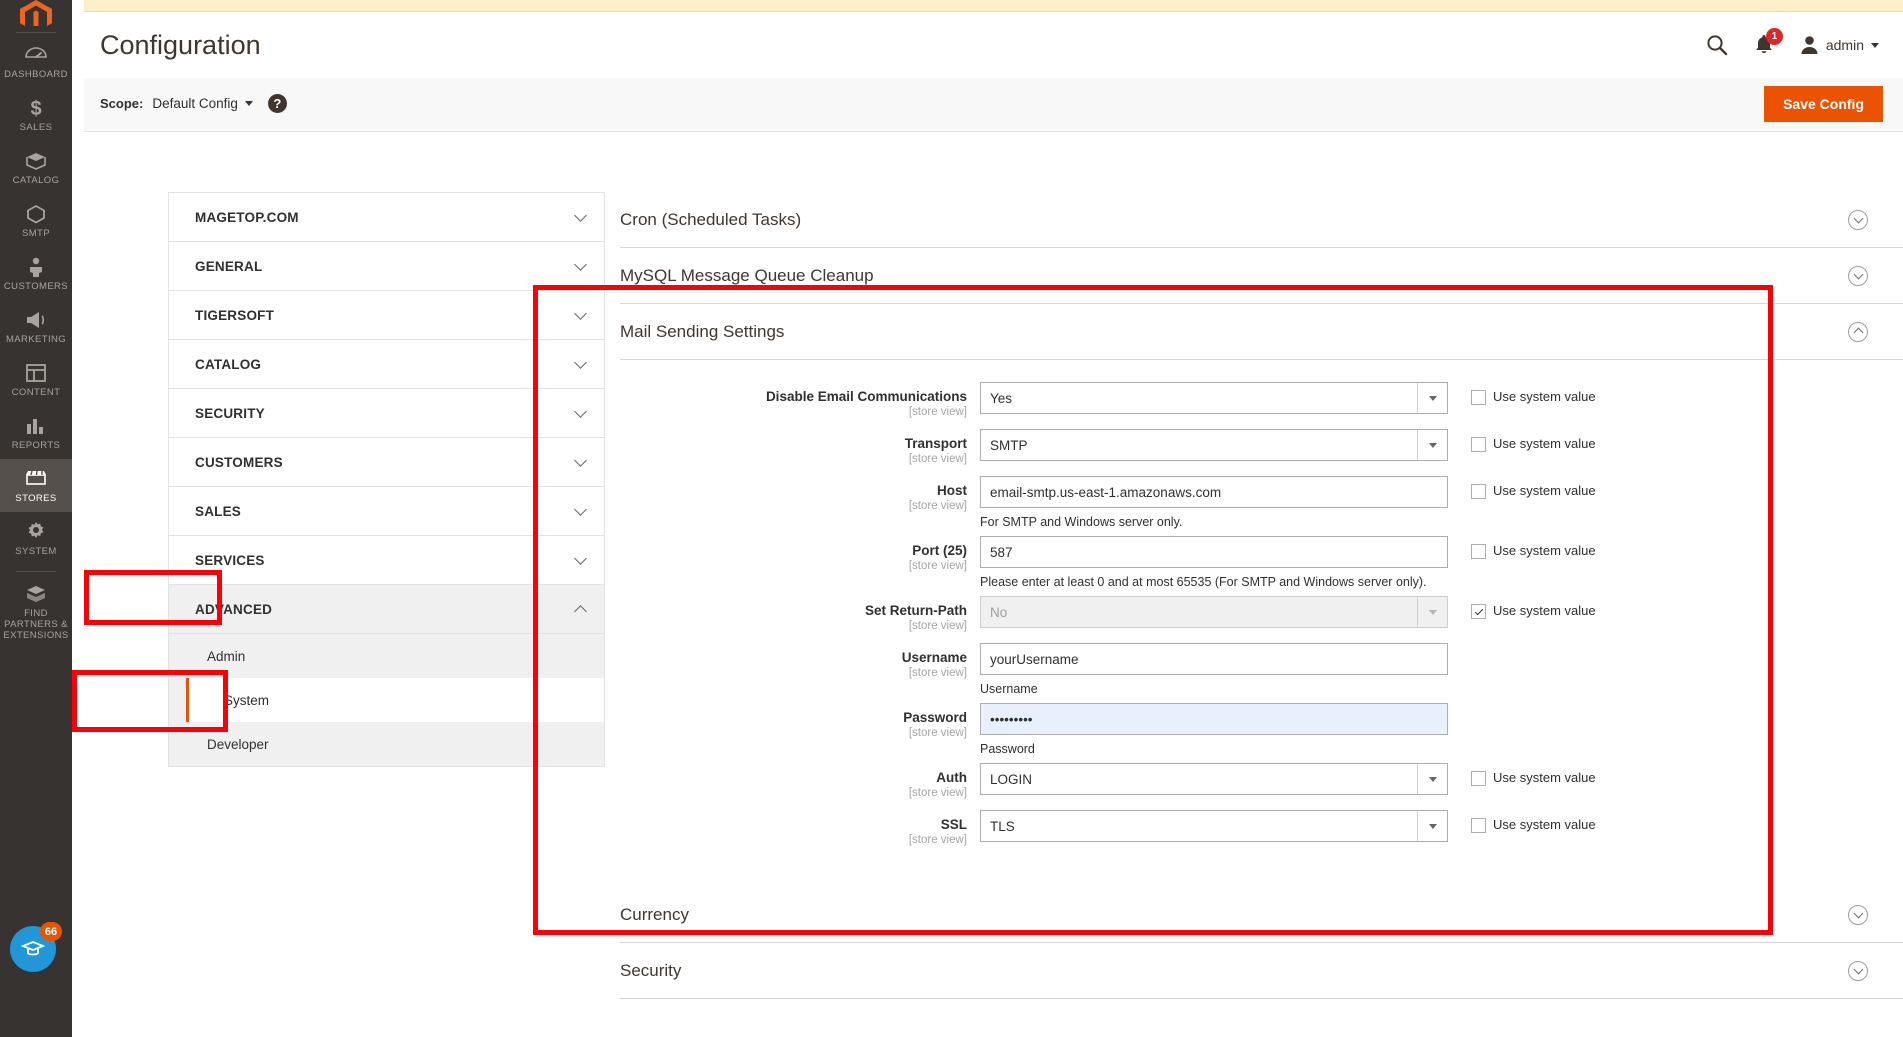  I want to click on username-input, so click(1214, 659).